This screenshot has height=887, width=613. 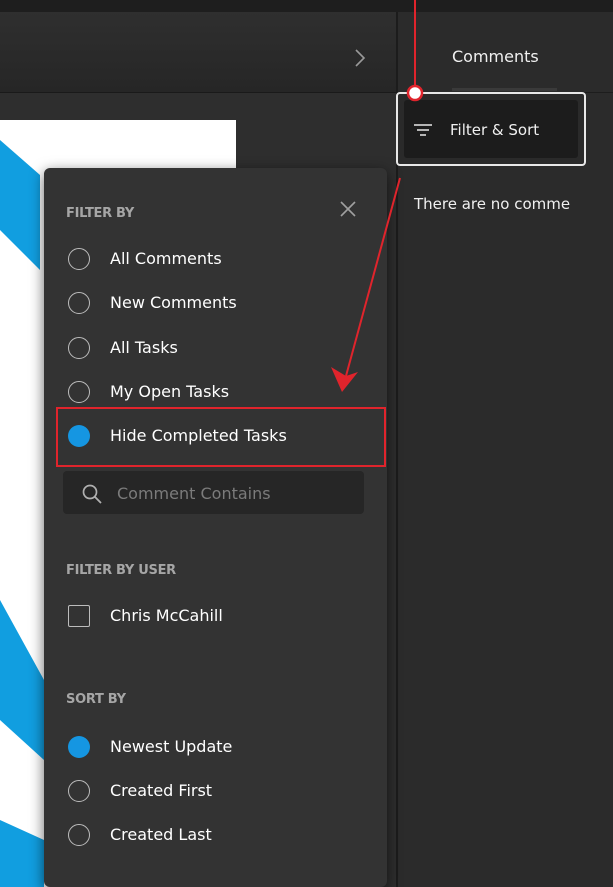 What do you see at coordinates (96, 699) in the screenshot?
I see `sort-by-heading: SORT BY` at bounding box center [96, 699].